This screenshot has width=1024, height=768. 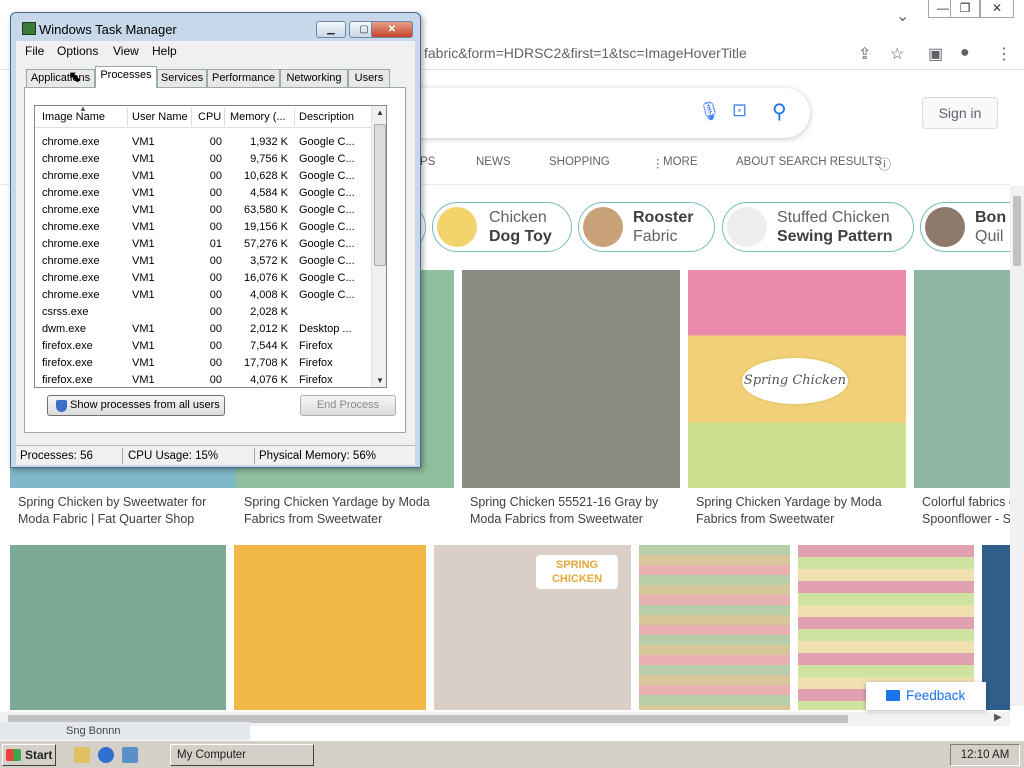 What do you see at coordinates (960, 113) in the screenshot?
I see `sign-in-button: Sign in` at bounding box center [960, 113].